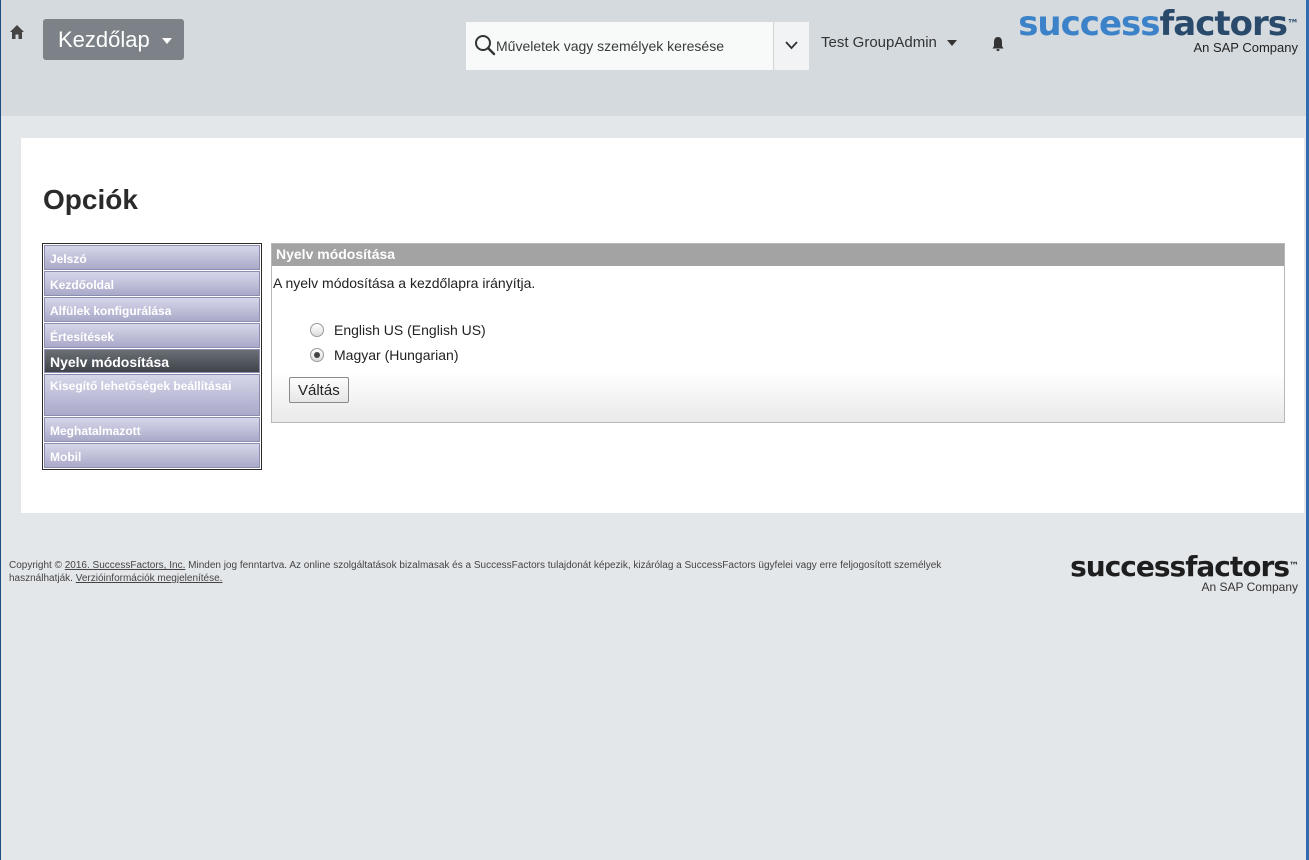 This screenshot has width=1309, height=860. I want to click on radio-hungarian, so click(317, 355).